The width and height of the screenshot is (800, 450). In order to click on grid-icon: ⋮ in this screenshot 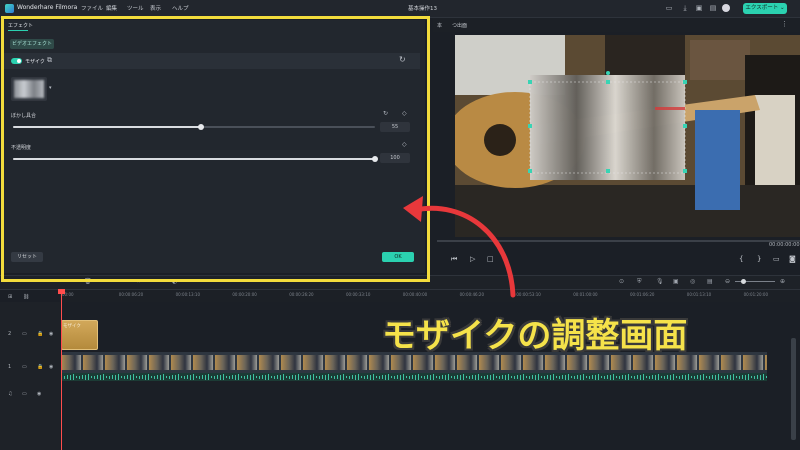, I will do `click(784, 24)`.